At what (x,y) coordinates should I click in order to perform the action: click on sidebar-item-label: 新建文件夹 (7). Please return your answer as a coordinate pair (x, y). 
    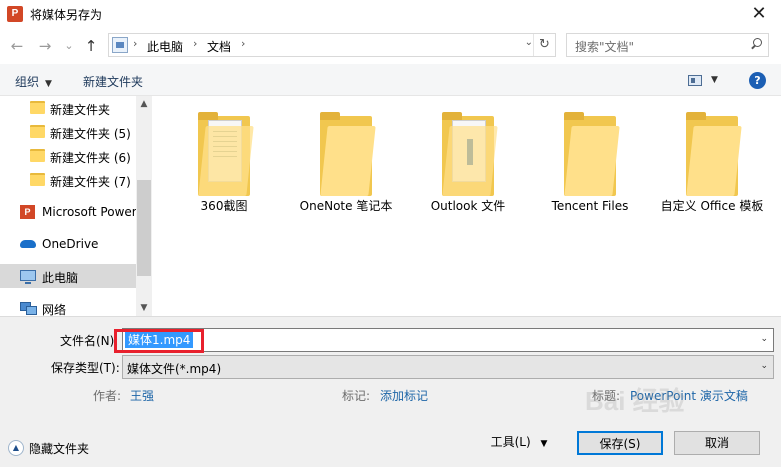
    Looking at the image, I should click on (90, 182).